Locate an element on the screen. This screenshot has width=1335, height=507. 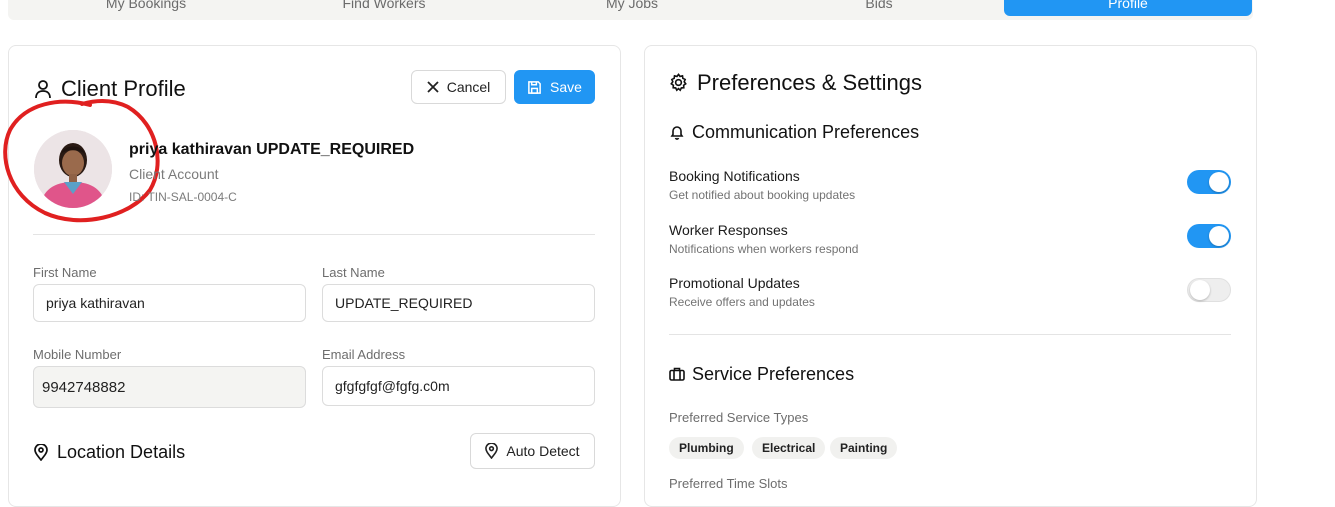
account-type: Client Account is located at coordinates (174, 174).